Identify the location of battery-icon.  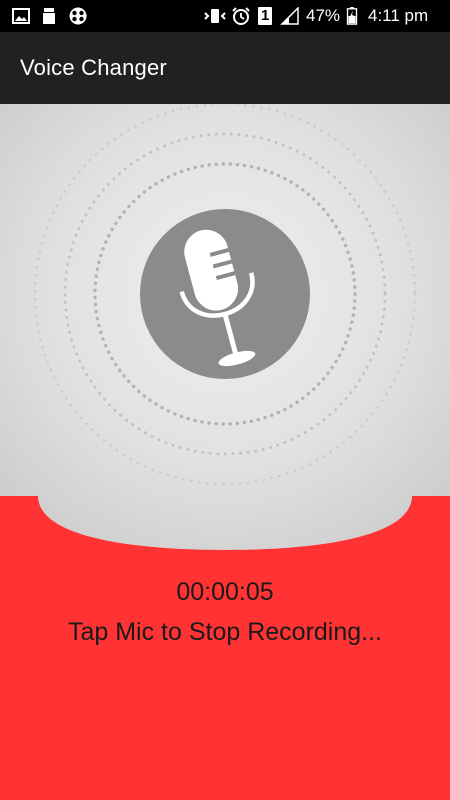
(352, 16).